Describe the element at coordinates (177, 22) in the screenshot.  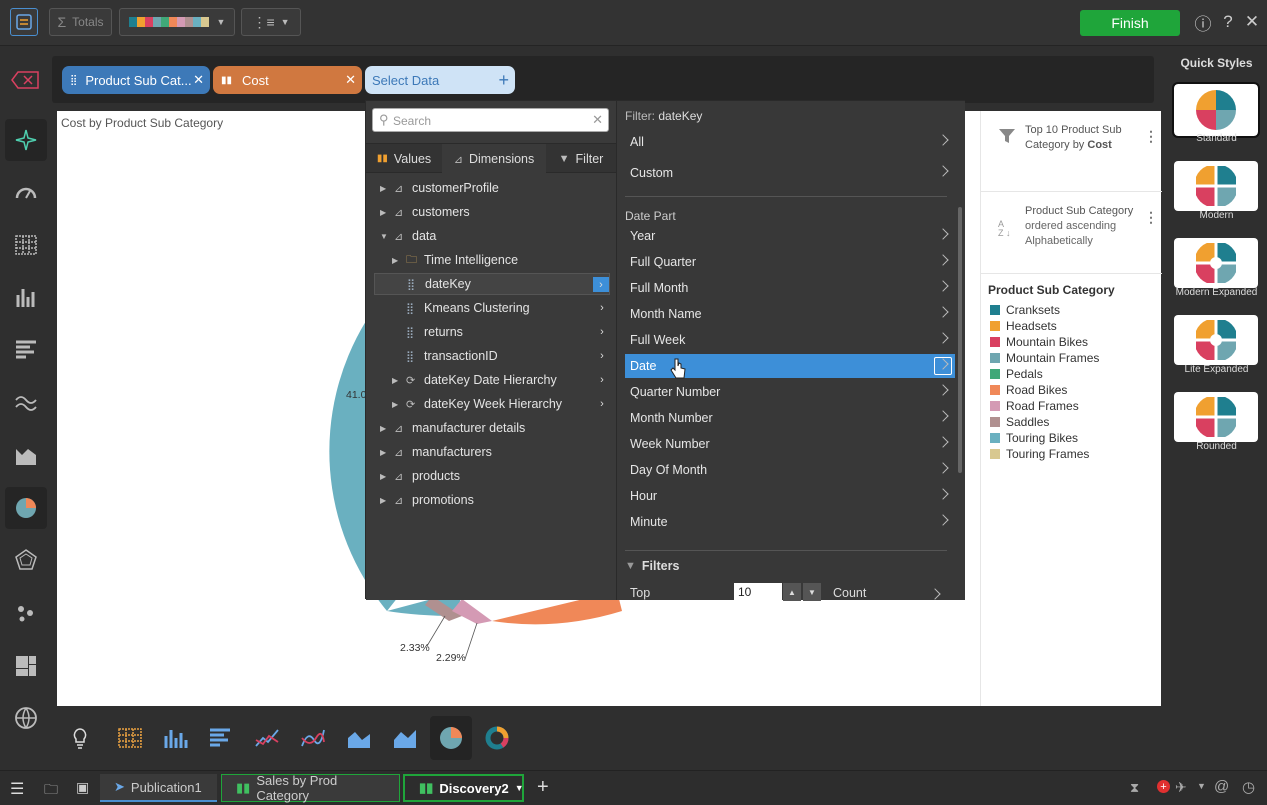
I see `color-palette-dropdown: ▼` at that location.